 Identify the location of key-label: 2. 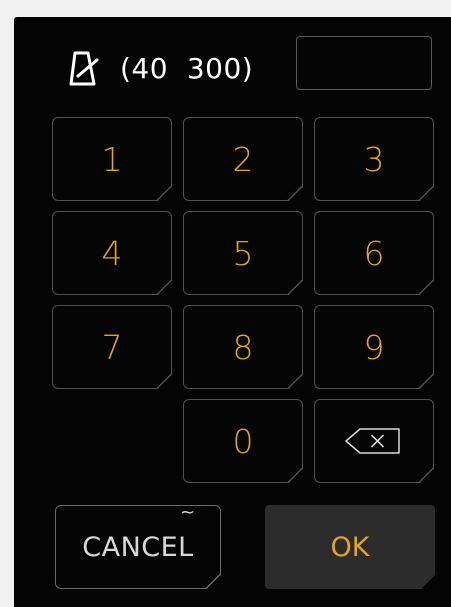
(243, 159).